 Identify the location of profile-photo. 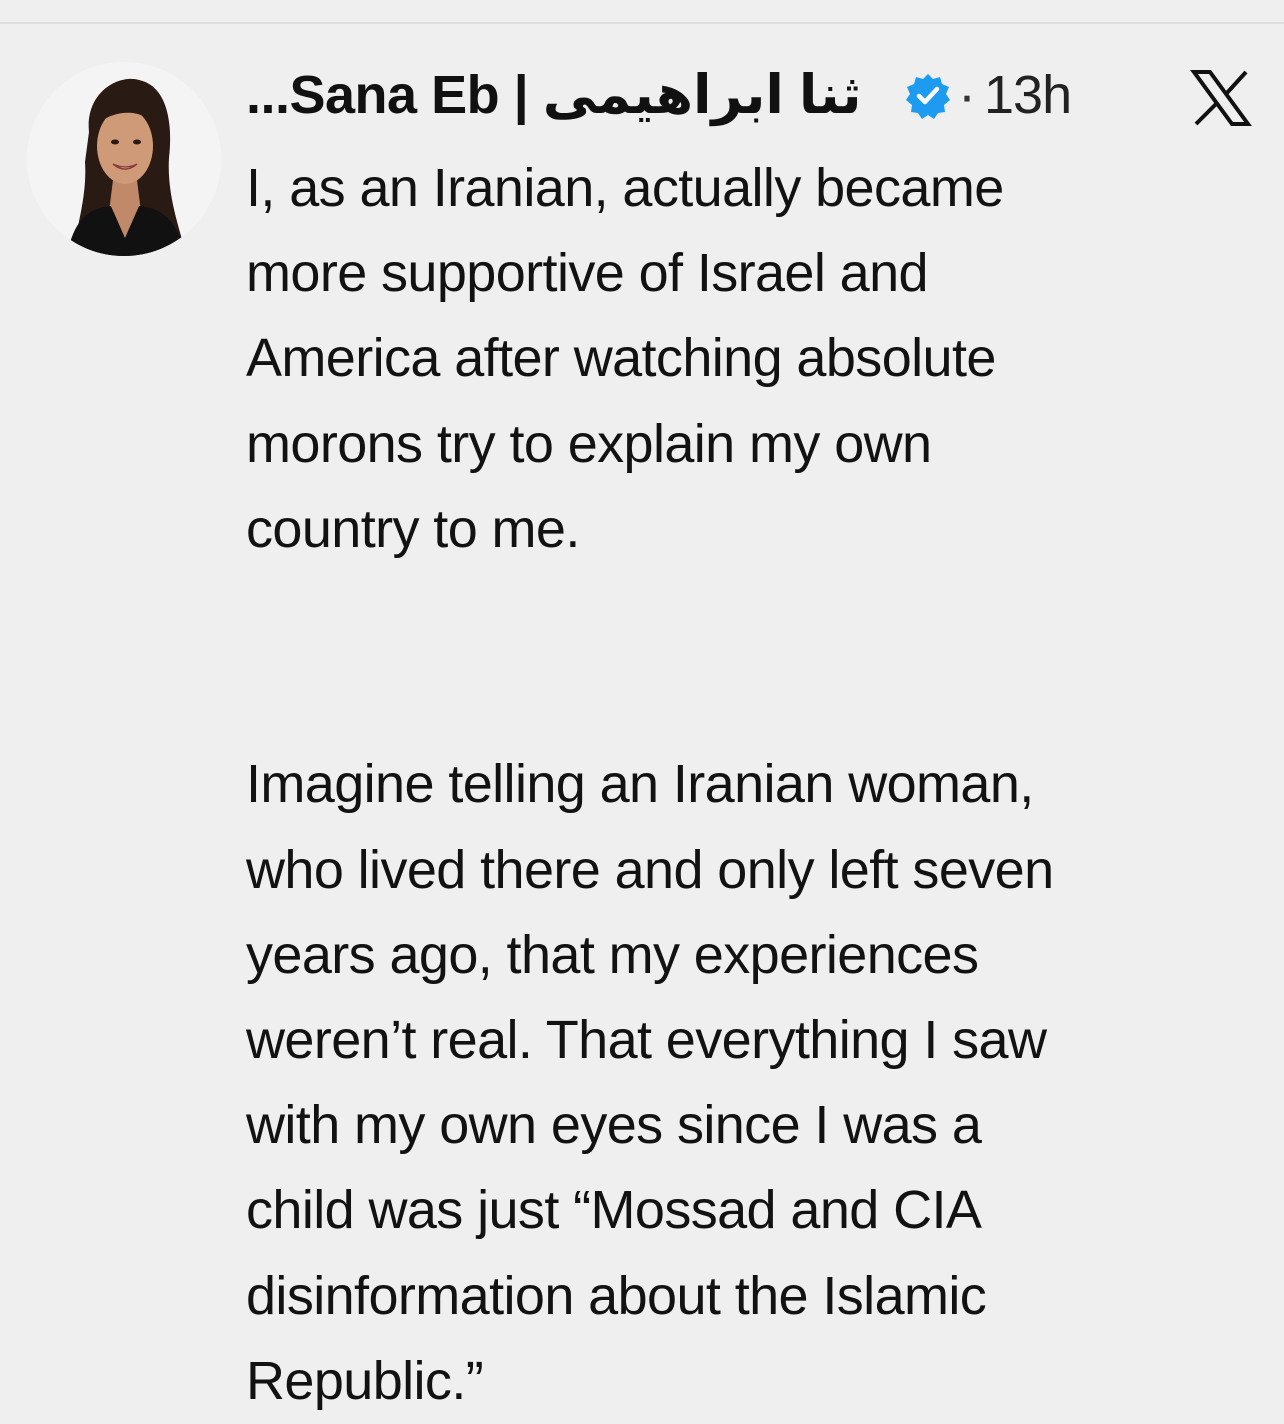
(124, 159).